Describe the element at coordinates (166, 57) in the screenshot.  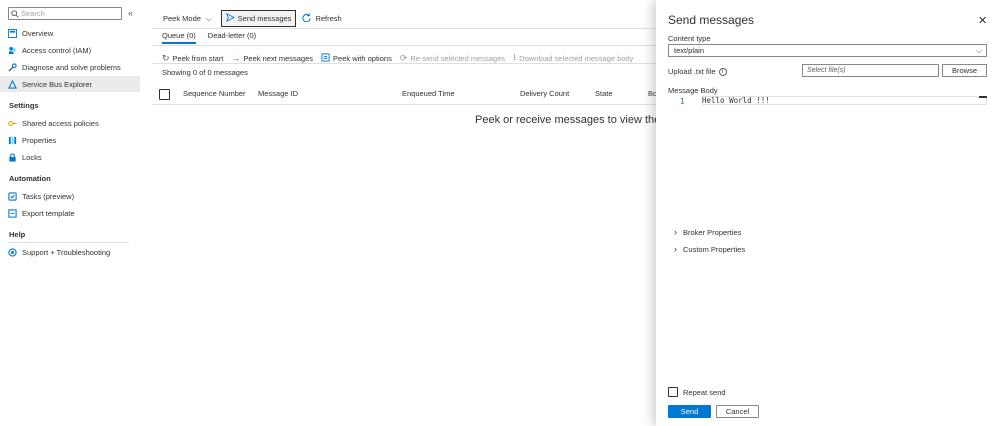
I see `peek-start-icon: ↻` at that location.